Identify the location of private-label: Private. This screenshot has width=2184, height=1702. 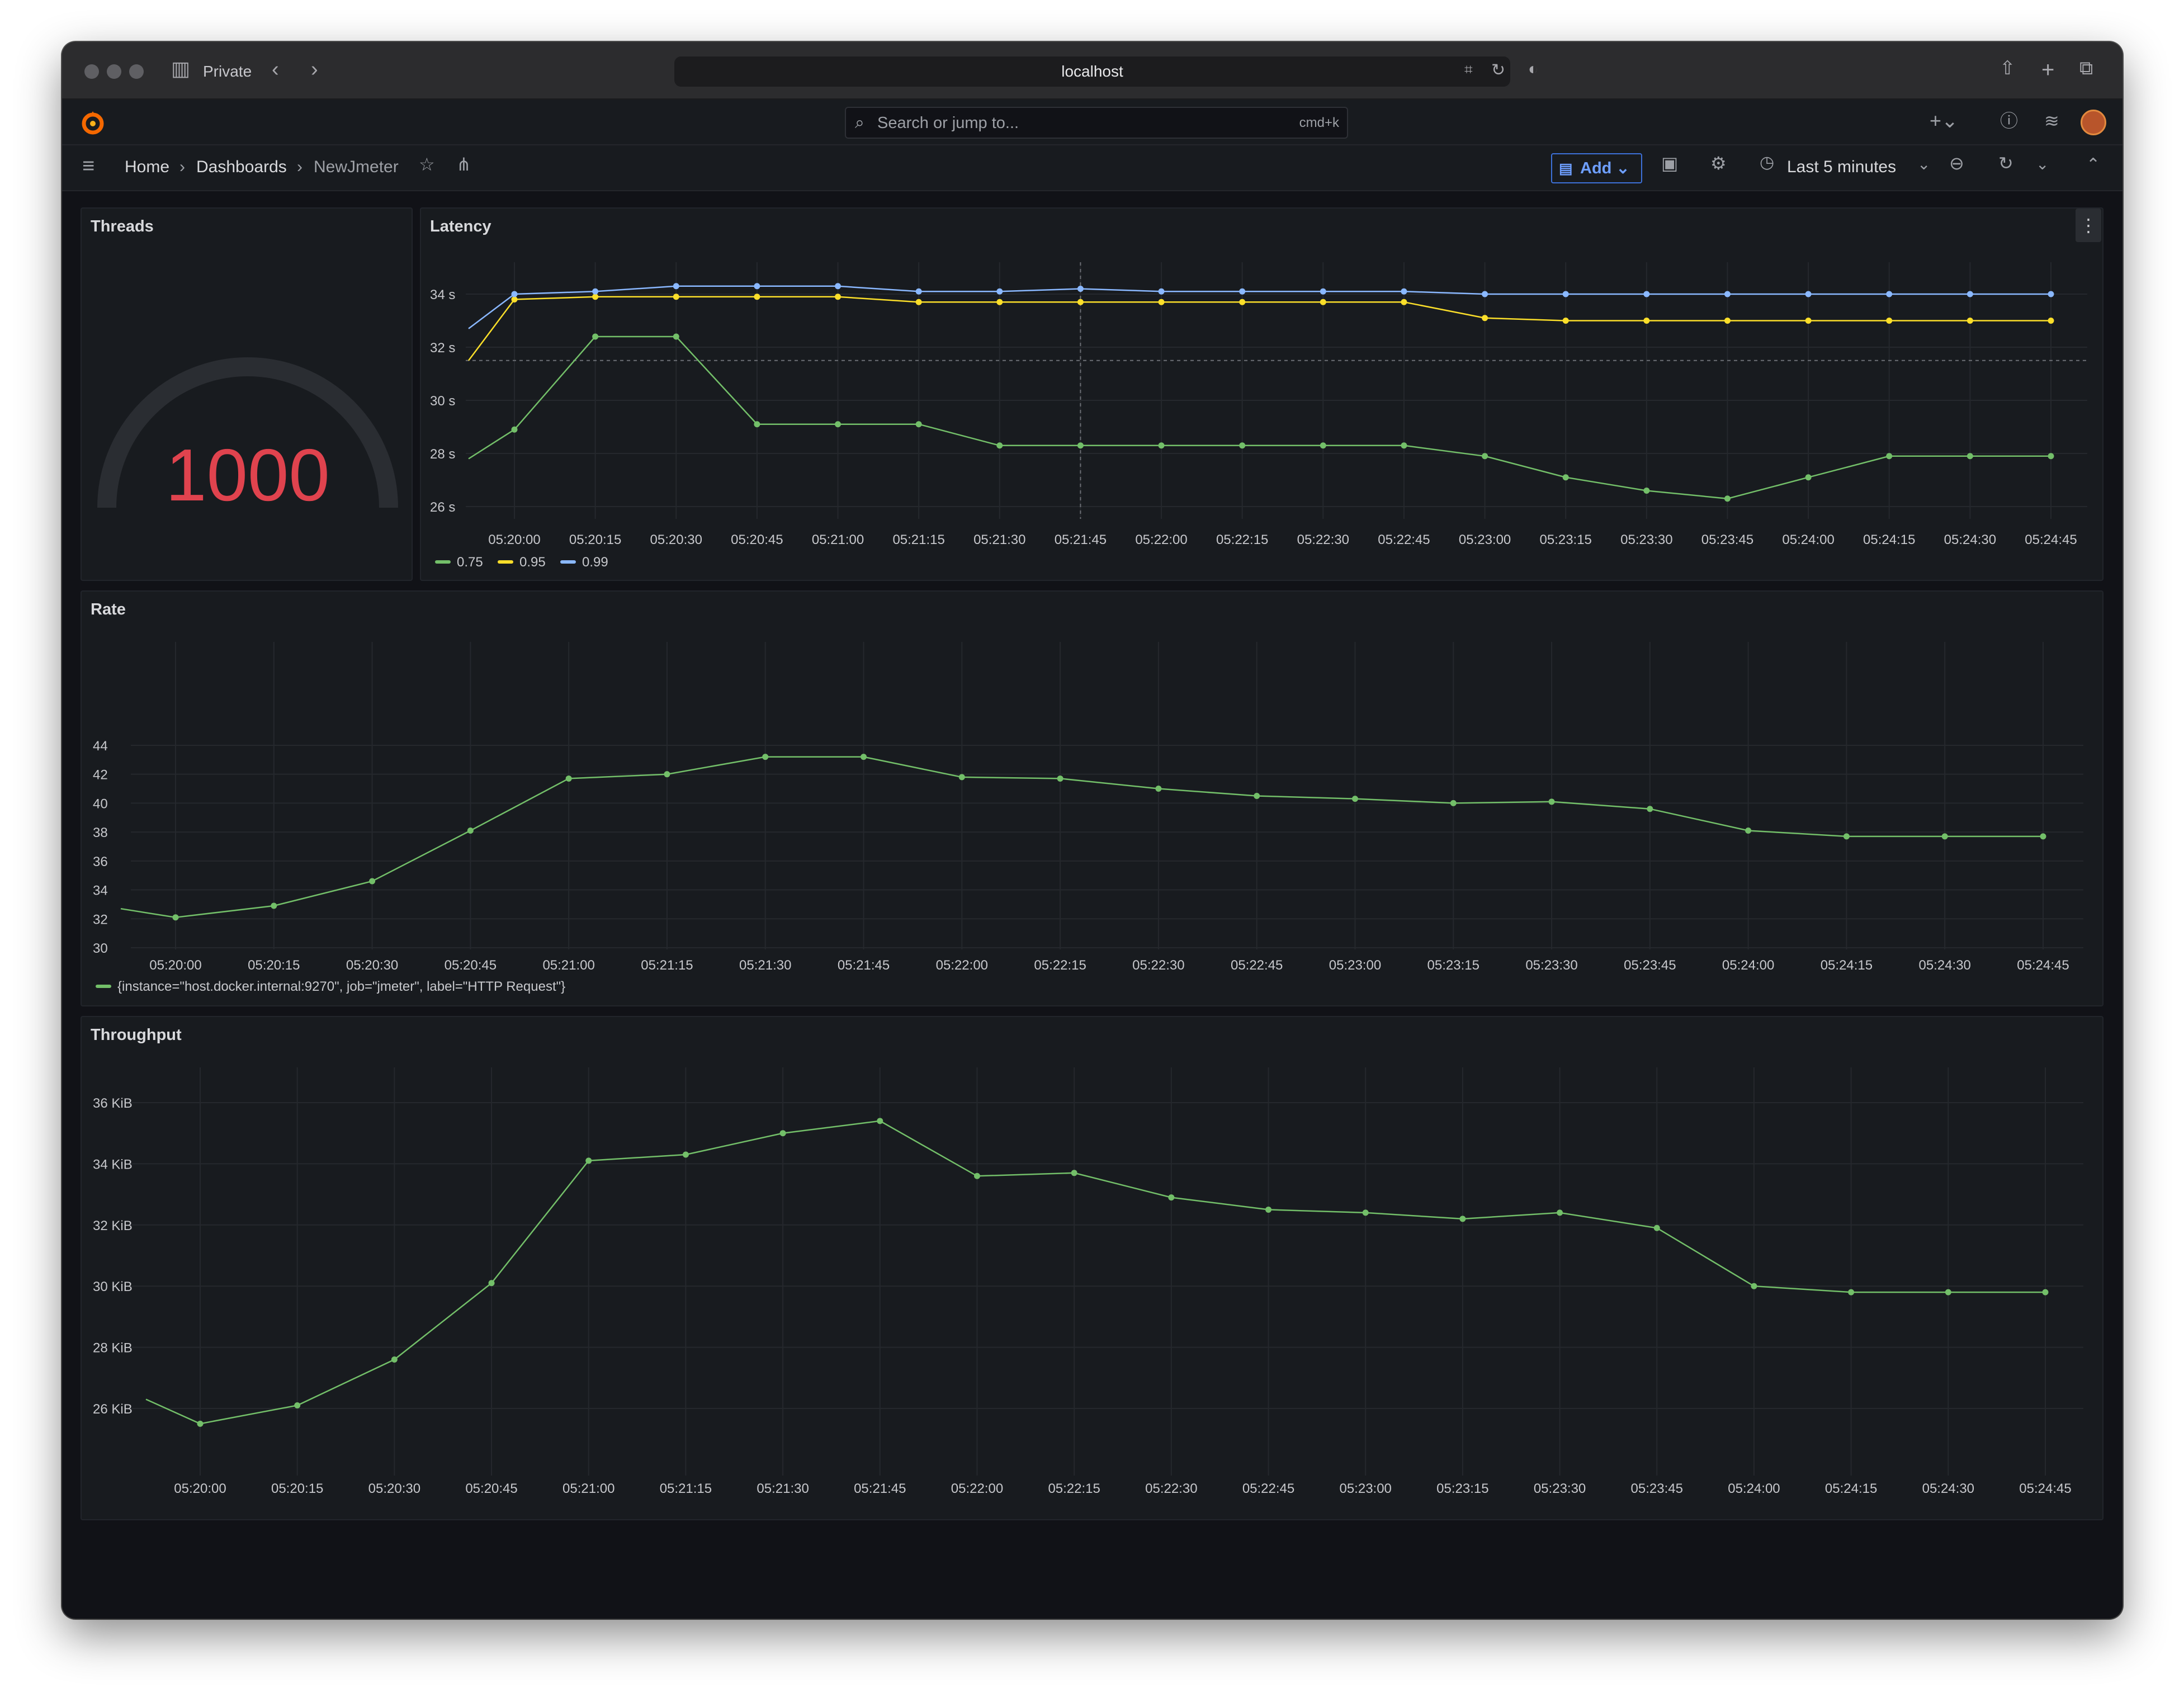
(227, 71).